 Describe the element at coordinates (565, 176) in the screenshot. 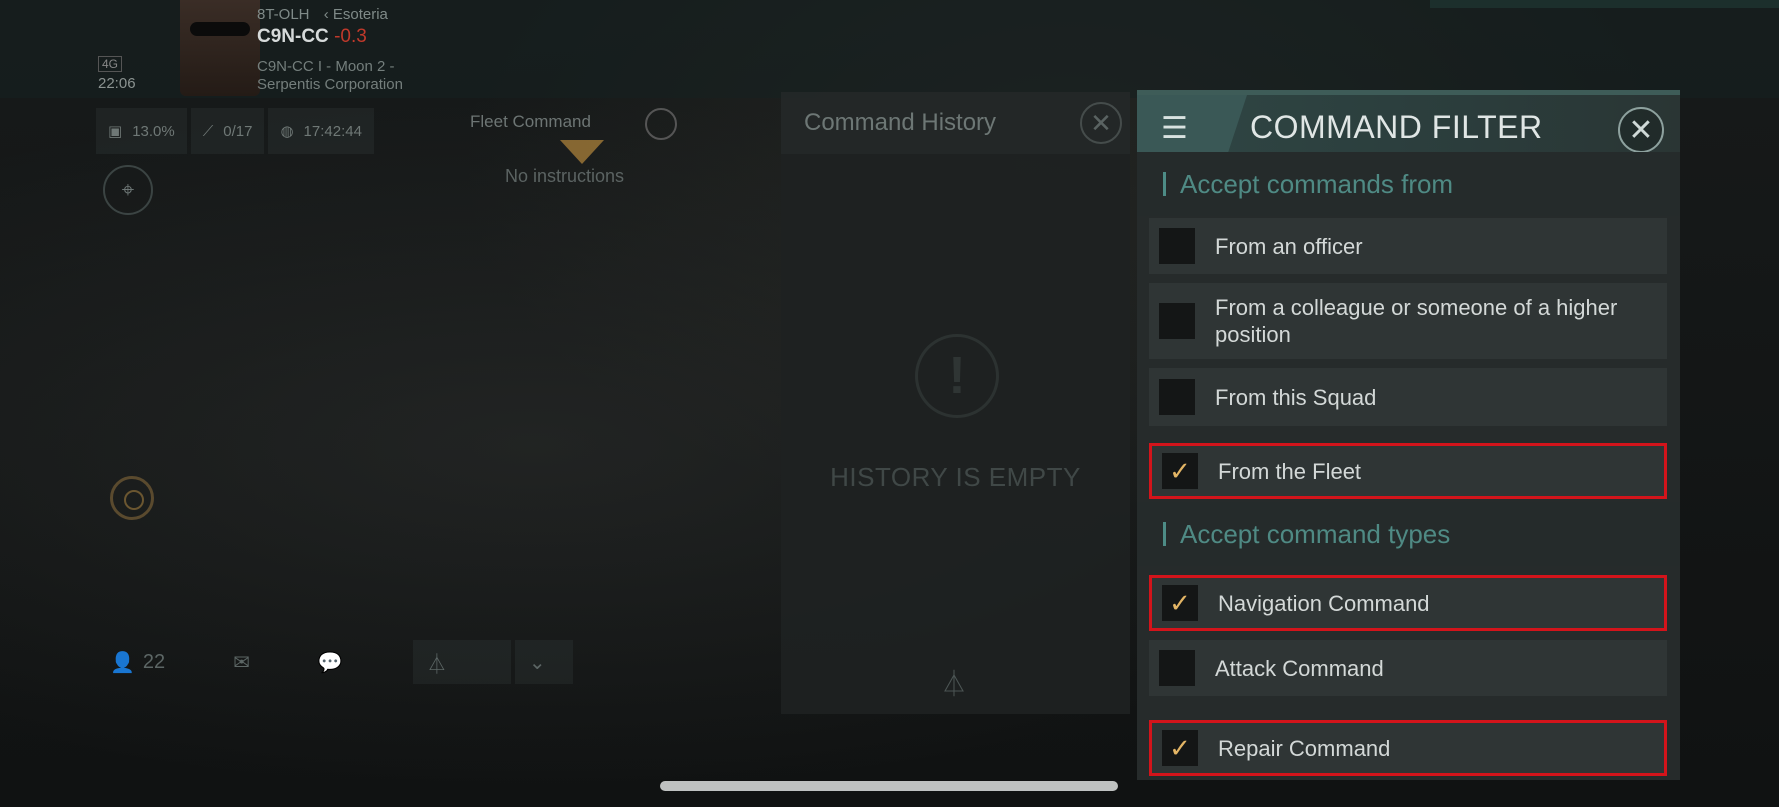

I see `no-instructions-text: No instructions` at that location.